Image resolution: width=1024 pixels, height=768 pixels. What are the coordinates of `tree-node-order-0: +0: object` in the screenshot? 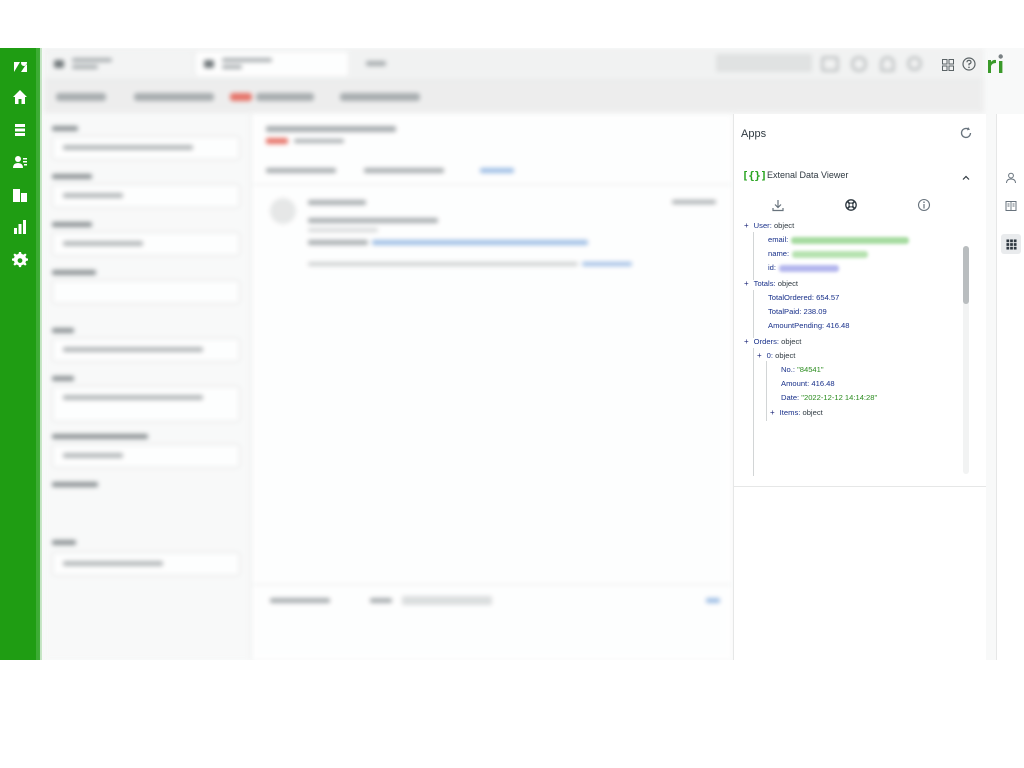 It's located at (776, 356).